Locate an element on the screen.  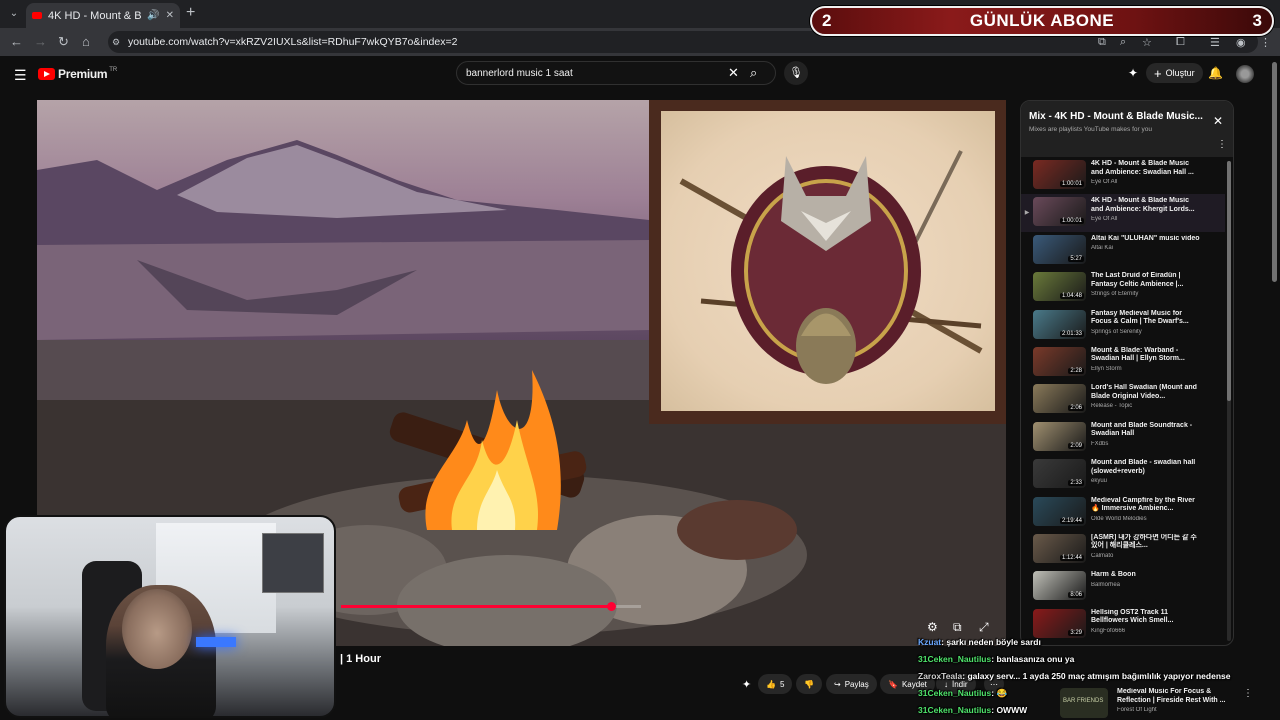
logo-region: TR is located at coordinates (113, 70).